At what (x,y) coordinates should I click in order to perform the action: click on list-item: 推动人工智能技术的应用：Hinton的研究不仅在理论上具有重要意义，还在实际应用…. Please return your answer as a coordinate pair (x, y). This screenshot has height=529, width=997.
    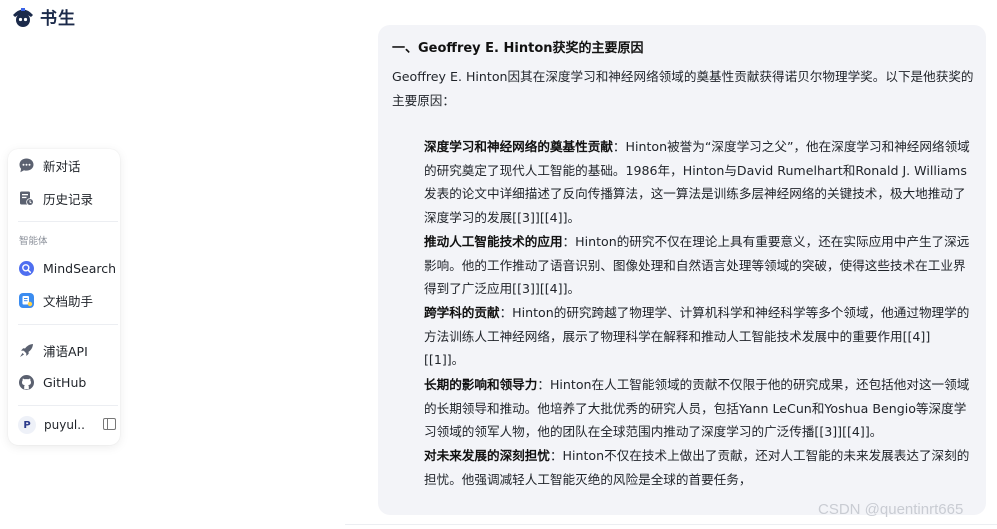
    Looking at the image, I should click on (697, 265).